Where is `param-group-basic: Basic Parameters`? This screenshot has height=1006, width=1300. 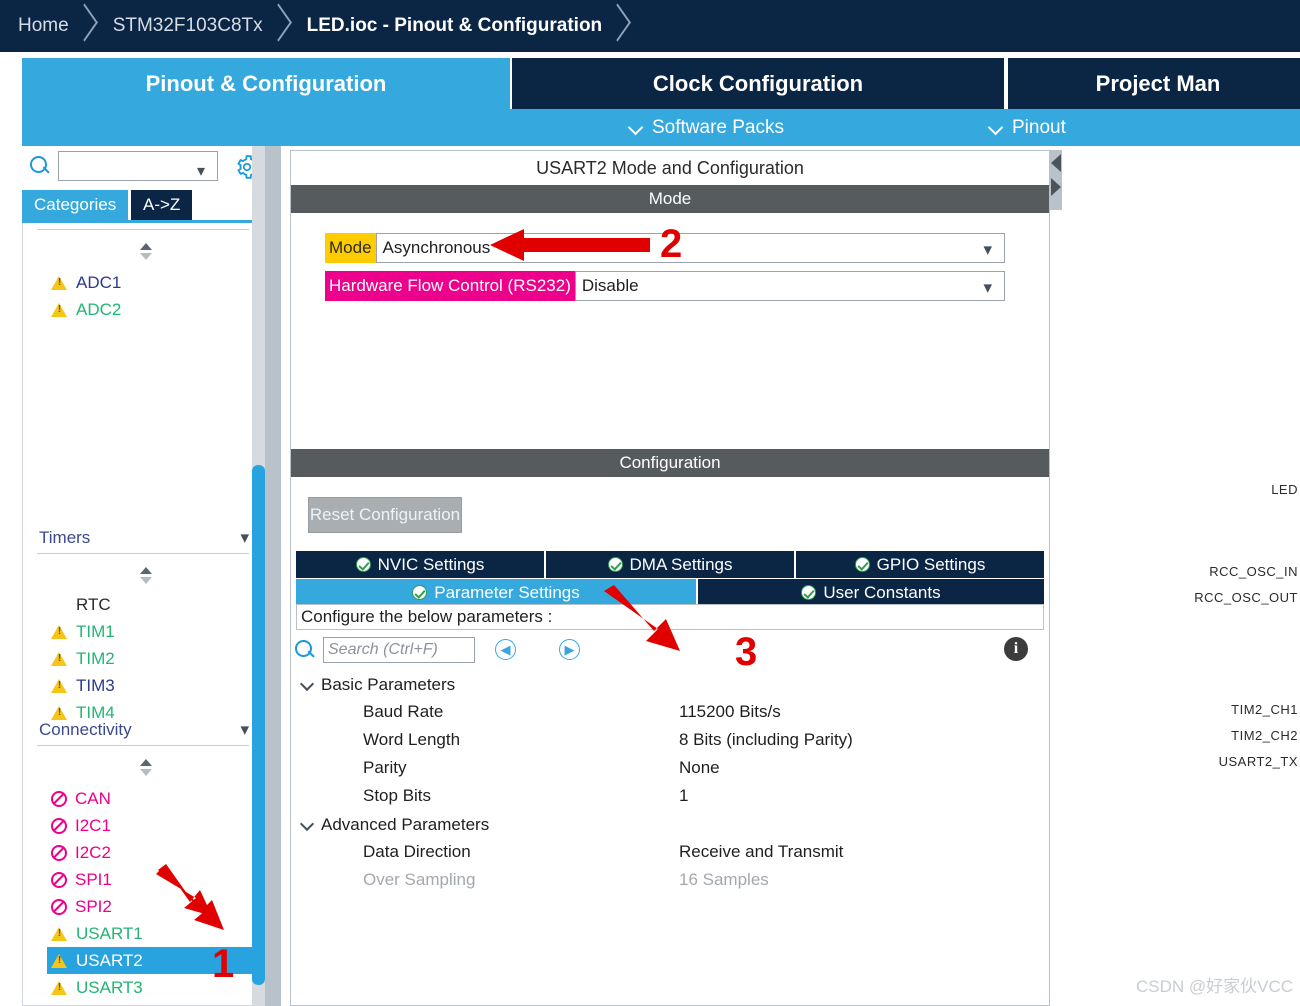
param-group-basic: Basic Parameters is located at coordinates (671, 685).